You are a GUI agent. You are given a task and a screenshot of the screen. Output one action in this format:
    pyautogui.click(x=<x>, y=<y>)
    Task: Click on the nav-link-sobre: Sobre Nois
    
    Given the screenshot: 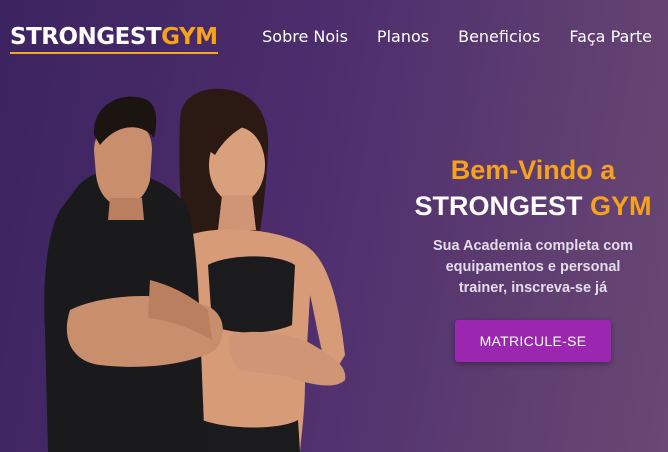 What is the action you would take?
    pyautogui.click(x=305, y=36)
    